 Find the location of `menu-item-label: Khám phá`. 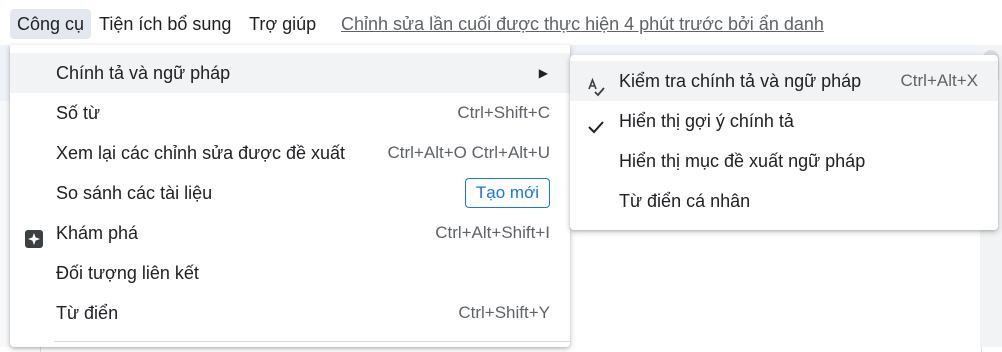

menu-item-label: Khám phá is located at coordinates (97, 233).